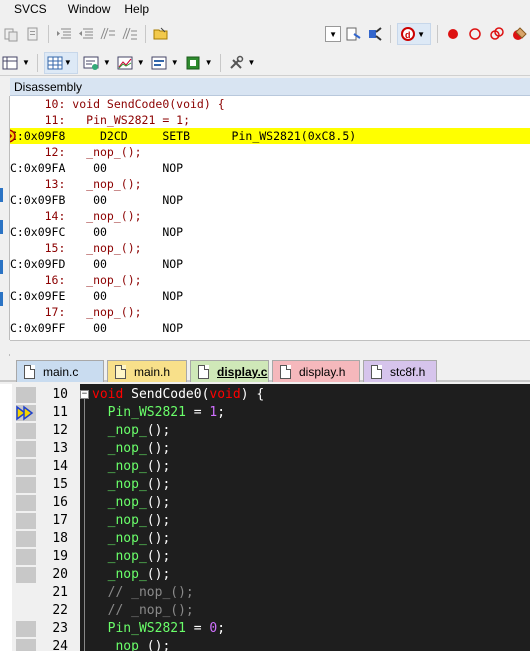 The image size is (530, 651). Describe the element at coordinates (519, 34) in the screenshot. I see `kill-breakpoints-icon` at that location.